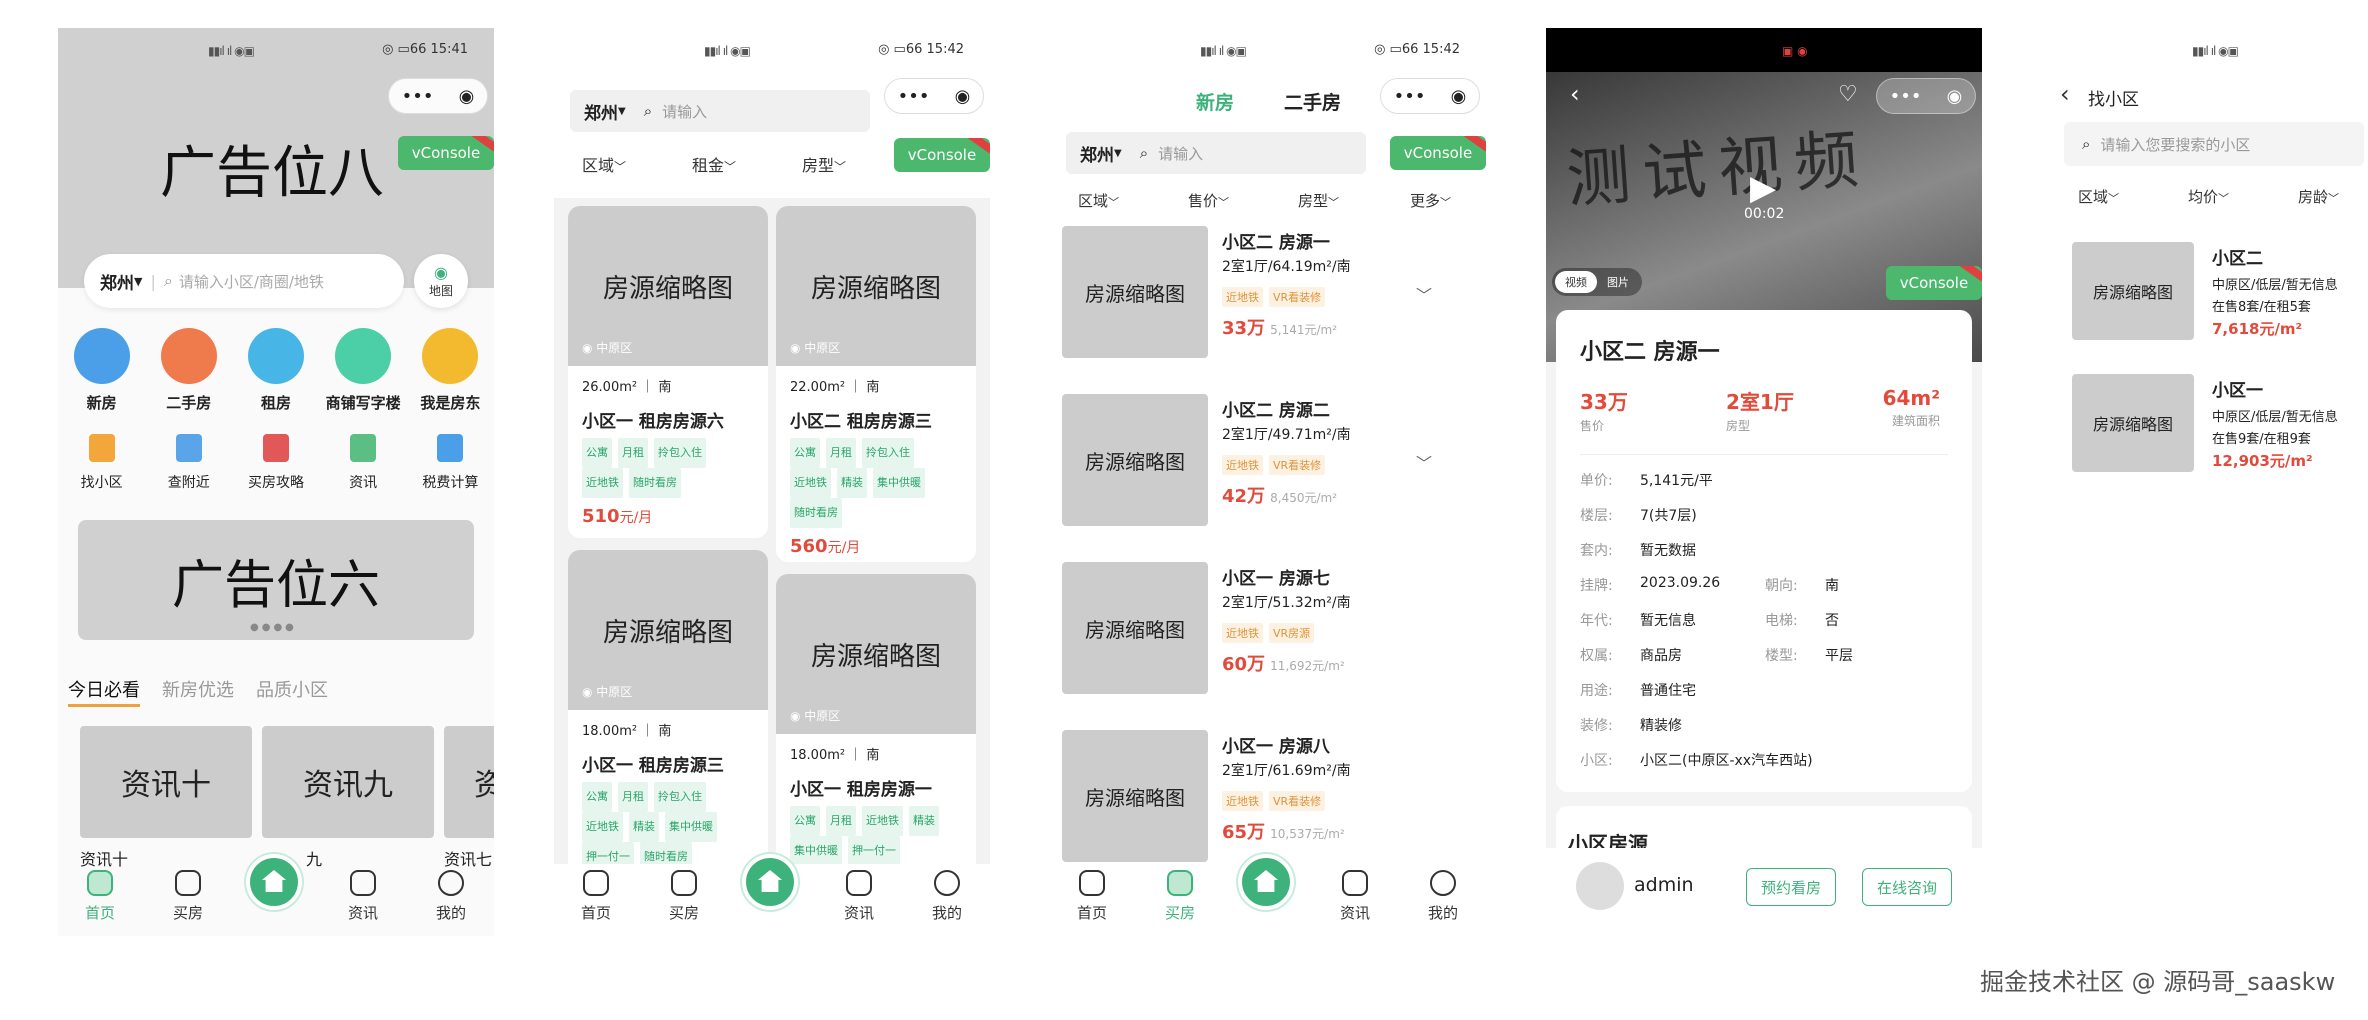 Image resolution: width=2368 pixels, height=1020 pixels. What do you see at coordinates (189, 463) in the screenshot?
I see `icon-nearby: 查附近` at bounding box center [189, 463].